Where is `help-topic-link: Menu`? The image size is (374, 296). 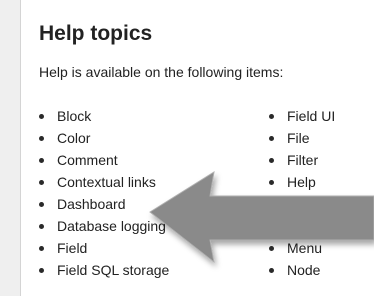 help-topic-link: Menu is located at coordinates (304, 248).